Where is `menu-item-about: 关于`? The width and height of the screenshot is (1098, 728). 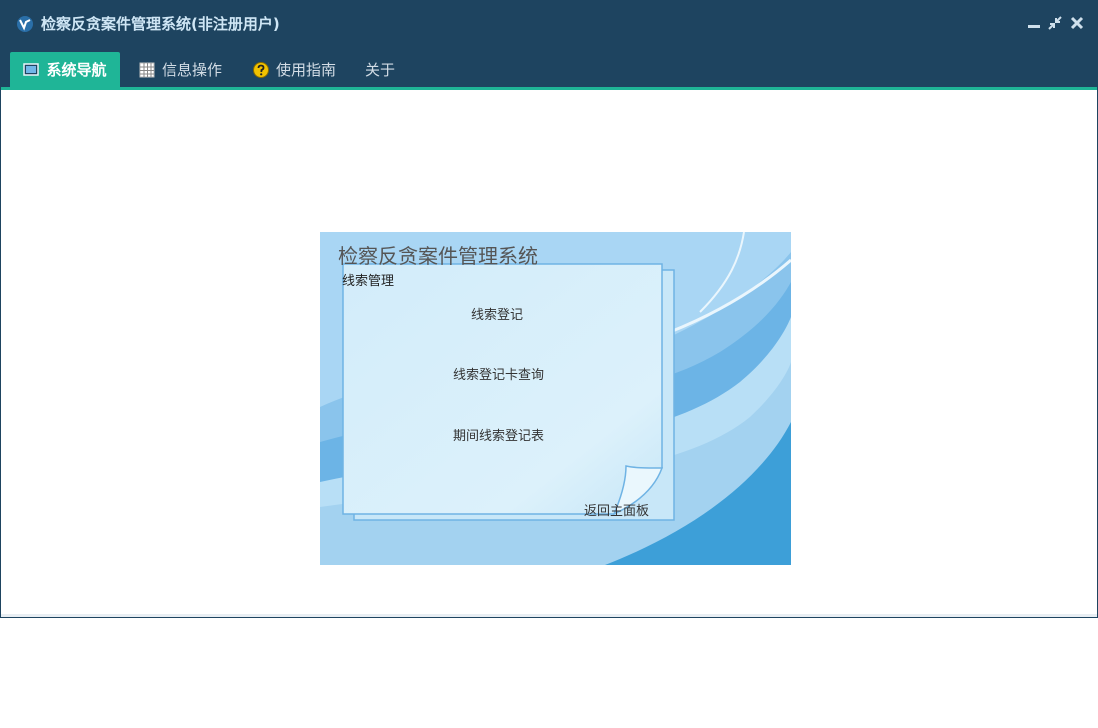 menu-item-about: 关于 is located at coordinates (380, 69).